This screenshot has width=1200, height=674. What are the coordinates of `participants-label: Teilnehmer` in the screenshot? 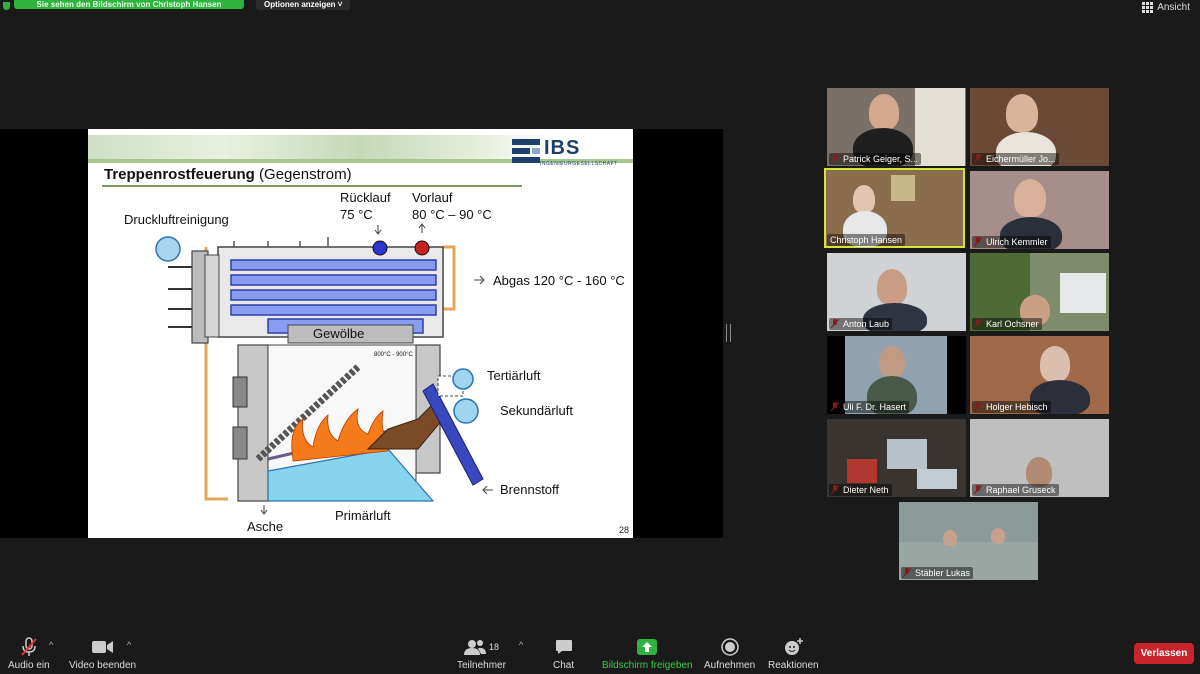 It's located at (481, 665).